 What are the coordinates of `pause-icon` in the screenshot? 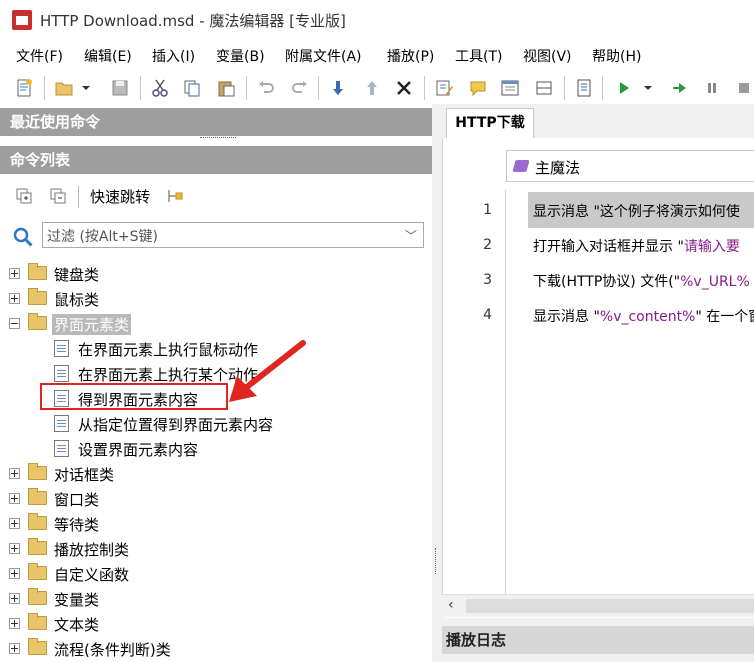 It's located at (712, 88).